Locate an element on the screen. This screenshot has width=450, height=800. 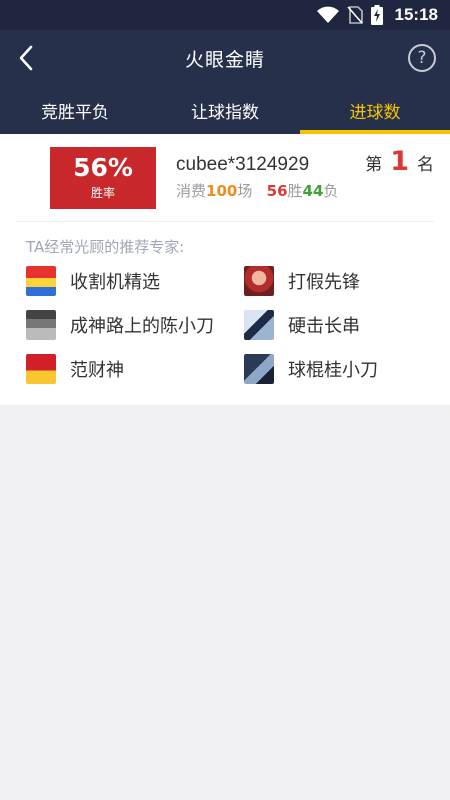
expert-name: 范财神 is located at coordinates (97, 370).